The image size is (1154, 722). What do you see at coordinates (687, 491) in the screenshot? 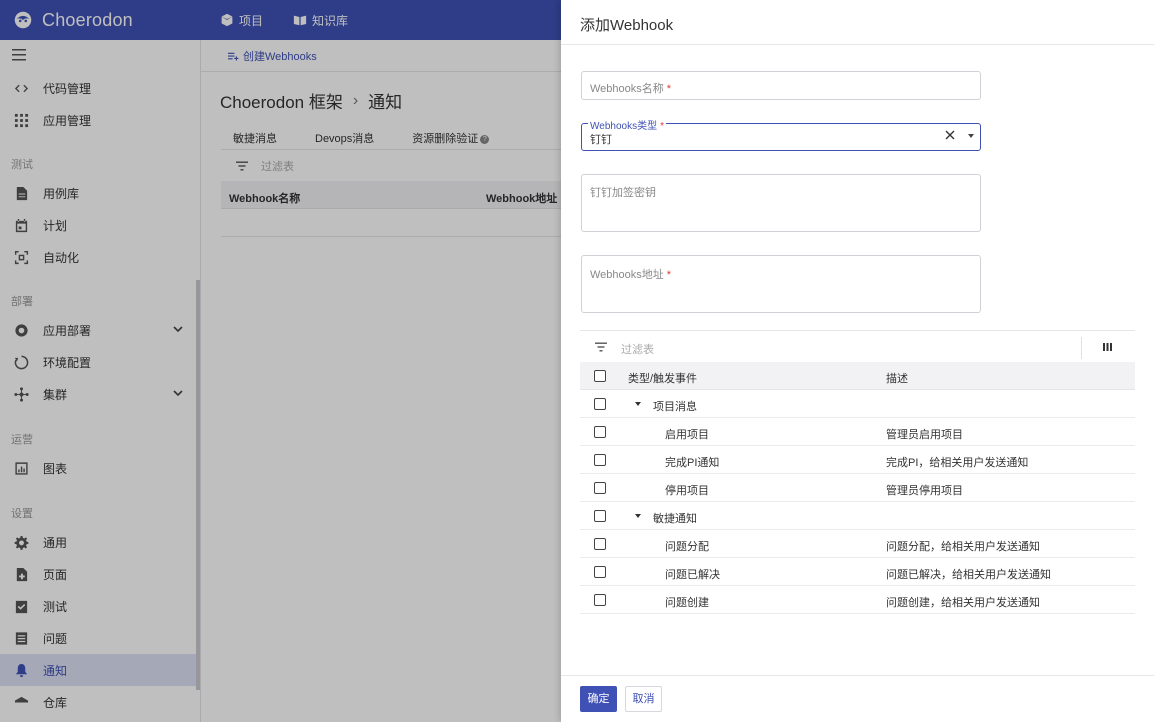
I see `row-type: 停用项目` at bounding box center [687, 491].